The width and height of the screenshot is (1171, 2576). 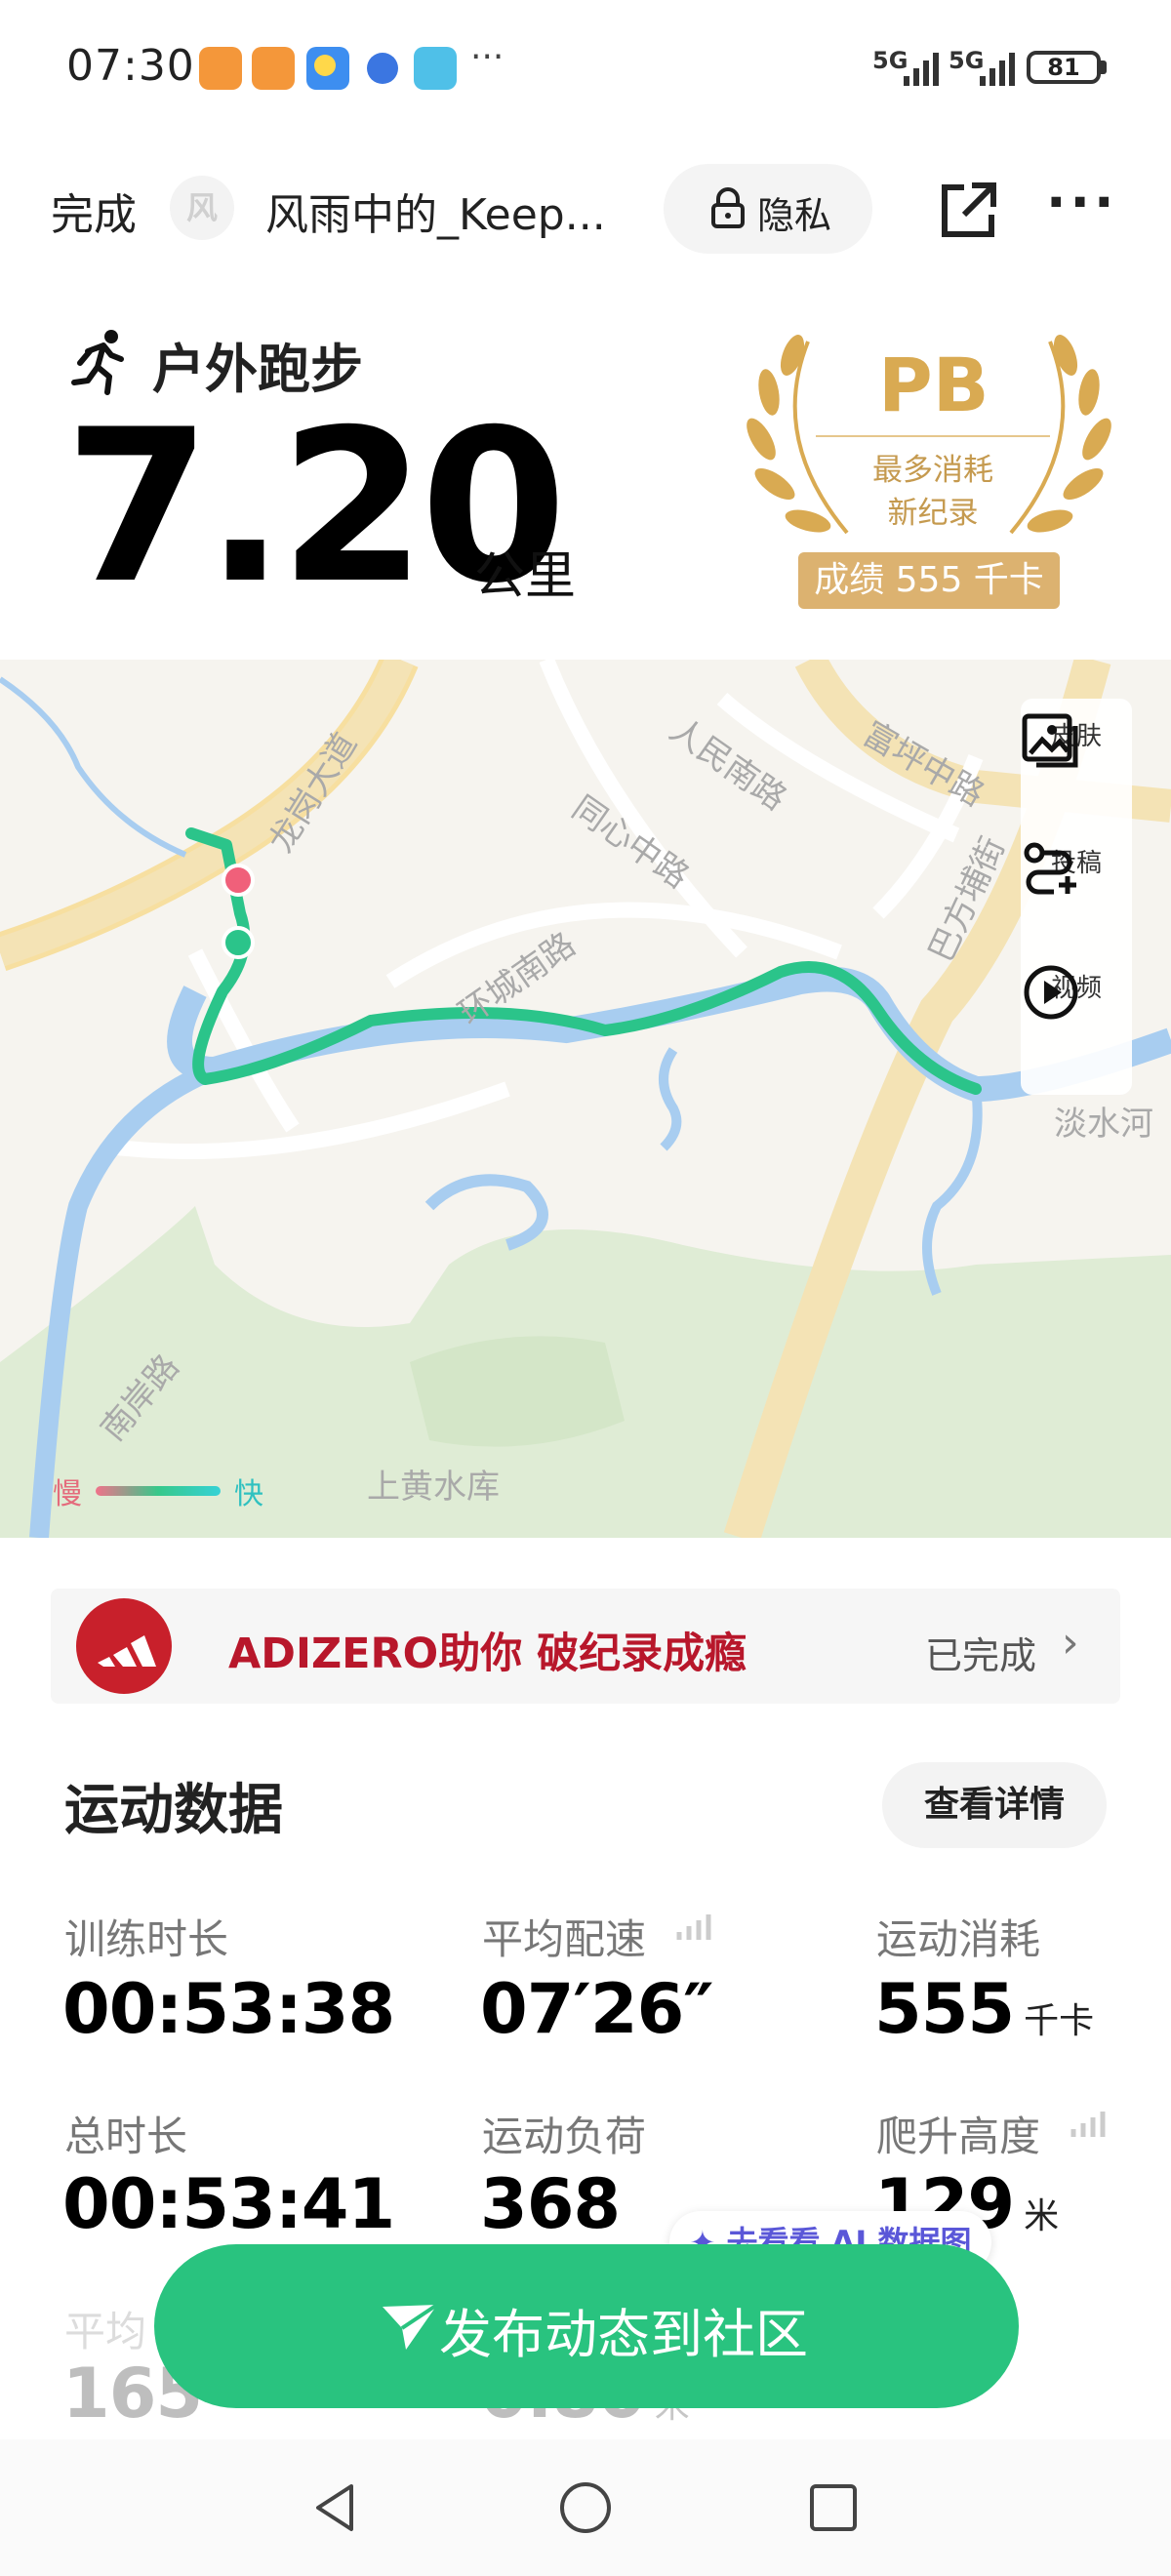 I want to click on submit-button: 投稿, so click(x=1076, y=867).